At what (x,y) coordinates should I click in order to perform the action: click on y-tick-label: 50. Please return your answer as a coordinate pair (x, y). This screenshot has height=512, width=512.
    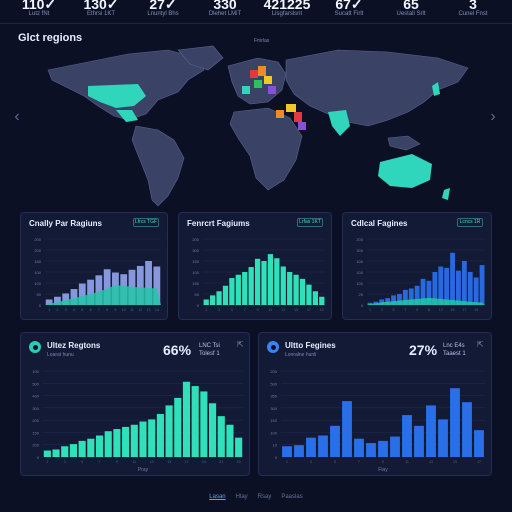
    Looking at the image, I should click on (39, 294).